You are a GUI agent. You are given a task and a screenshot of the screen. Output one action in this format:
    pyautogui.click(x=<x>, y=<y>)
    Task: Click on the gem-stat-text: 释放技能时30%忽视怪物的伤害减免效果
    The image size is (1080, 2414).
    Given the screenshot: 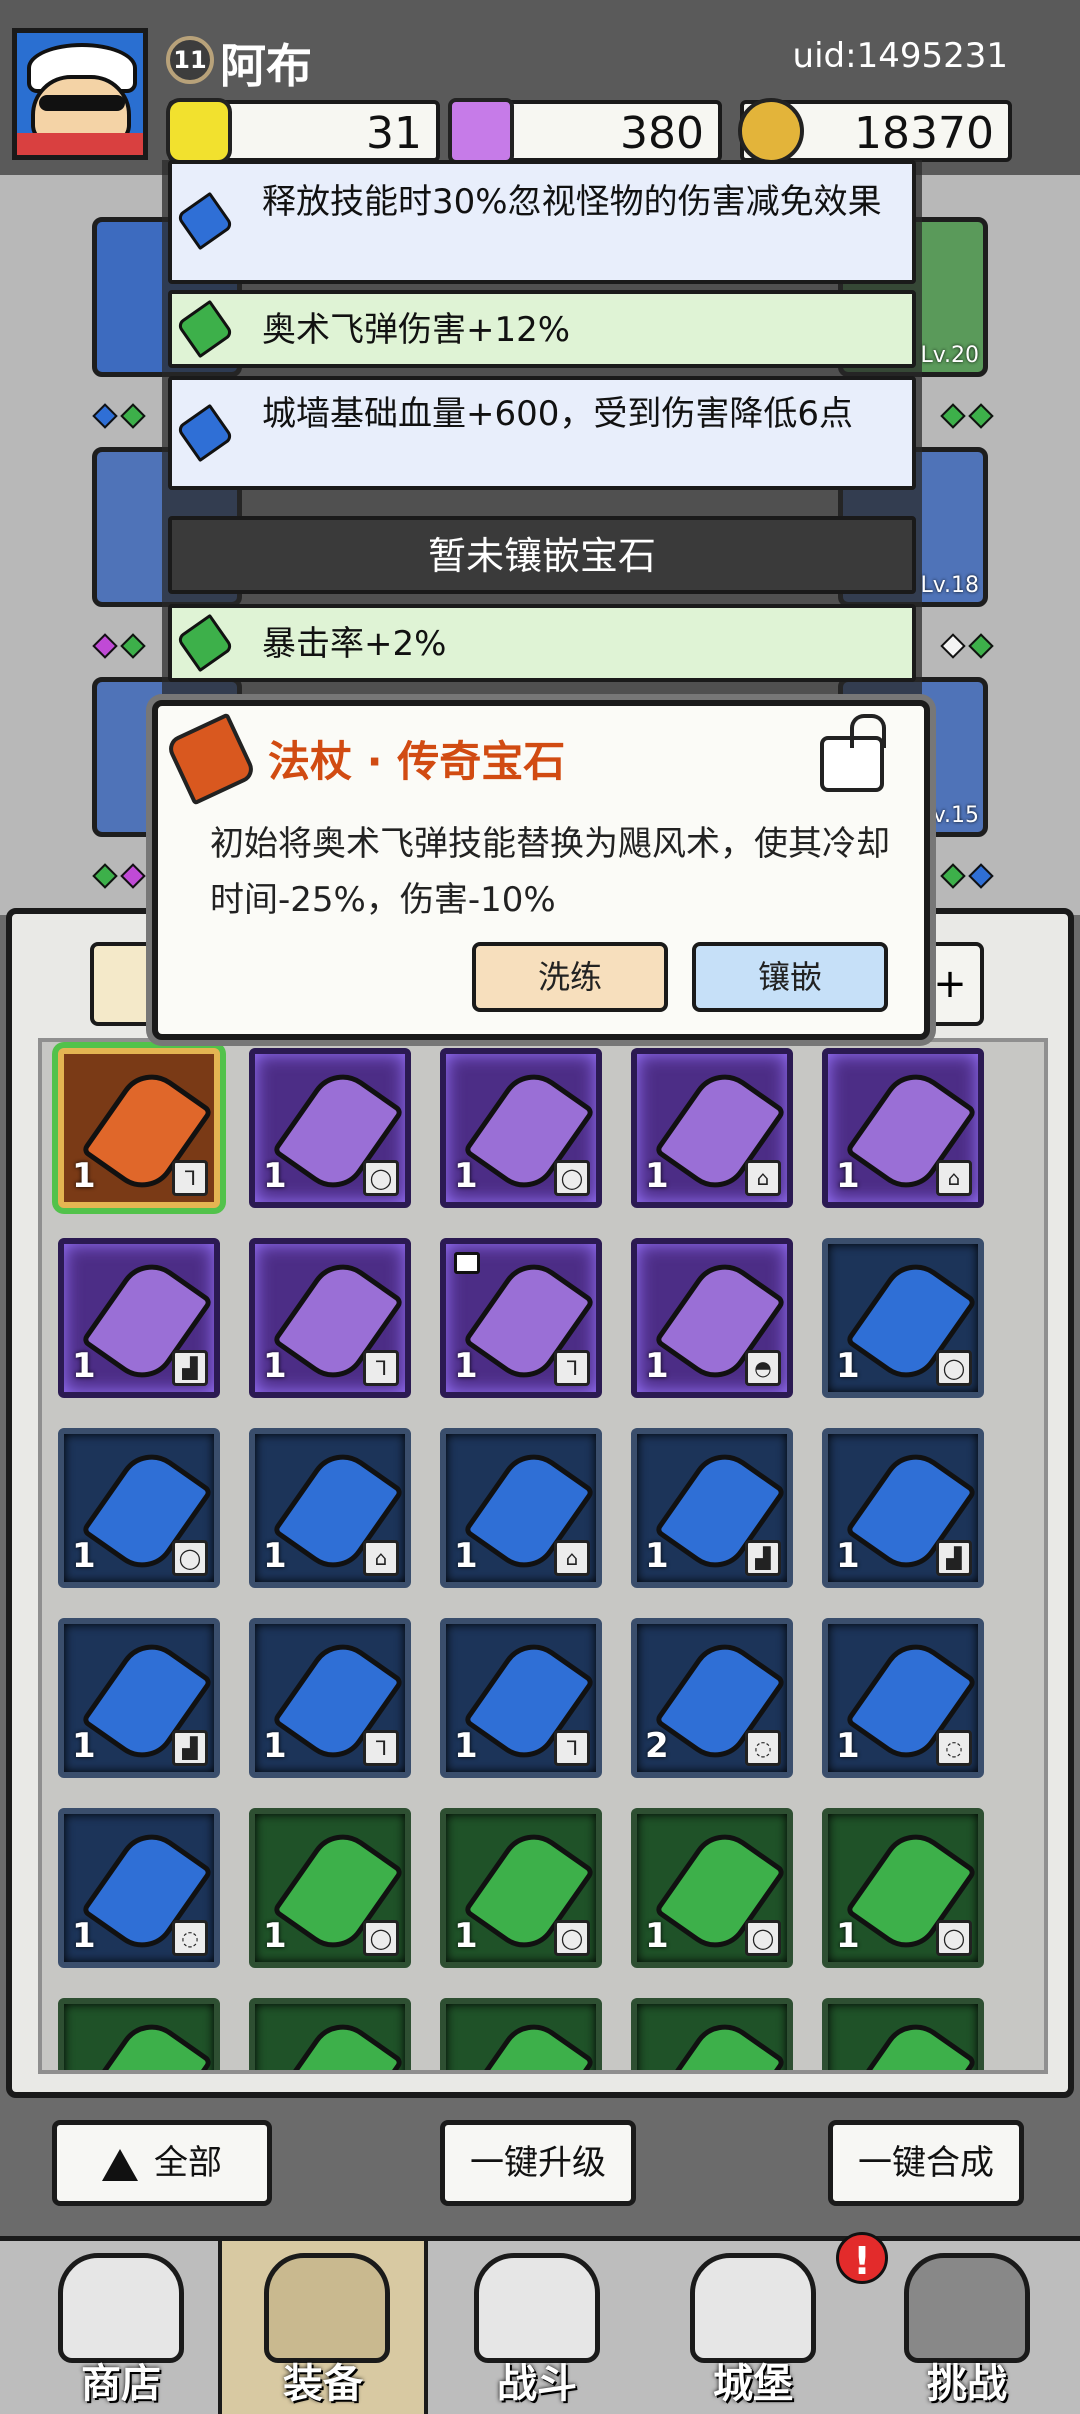 What is the action you would take?
    pyautogui.click(x=572, y=202)
    